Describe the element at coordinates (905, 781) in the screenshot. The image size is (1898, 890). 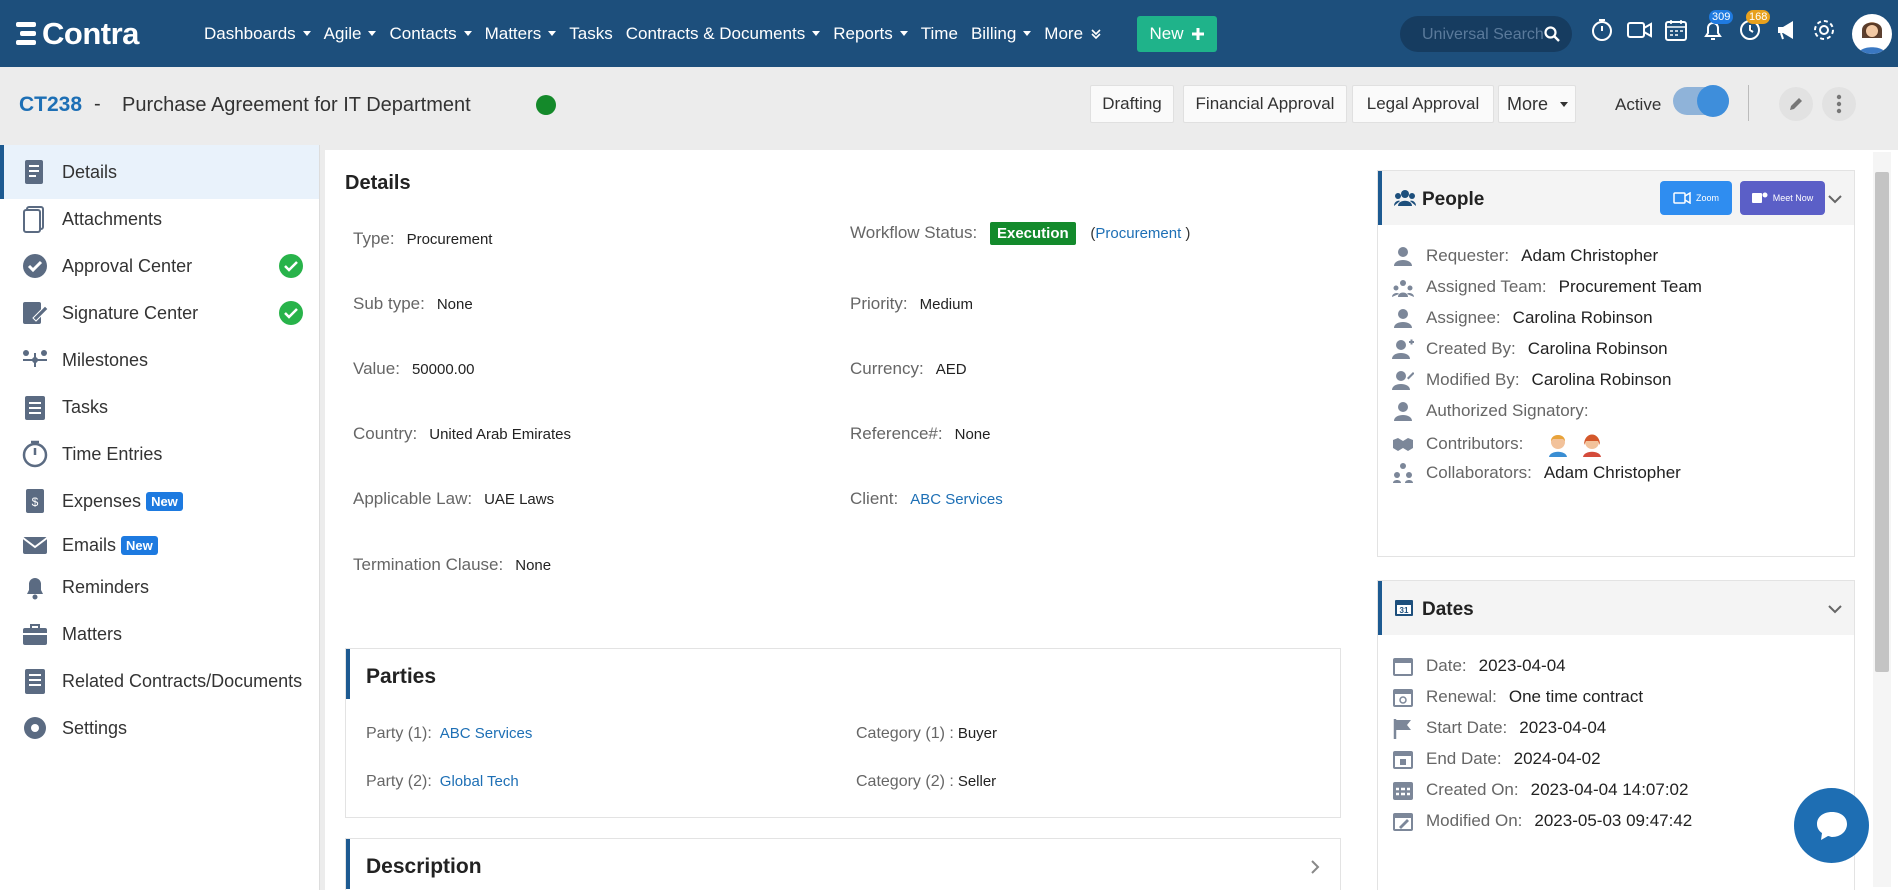
I see `category-label: Category (2) :` at that location.